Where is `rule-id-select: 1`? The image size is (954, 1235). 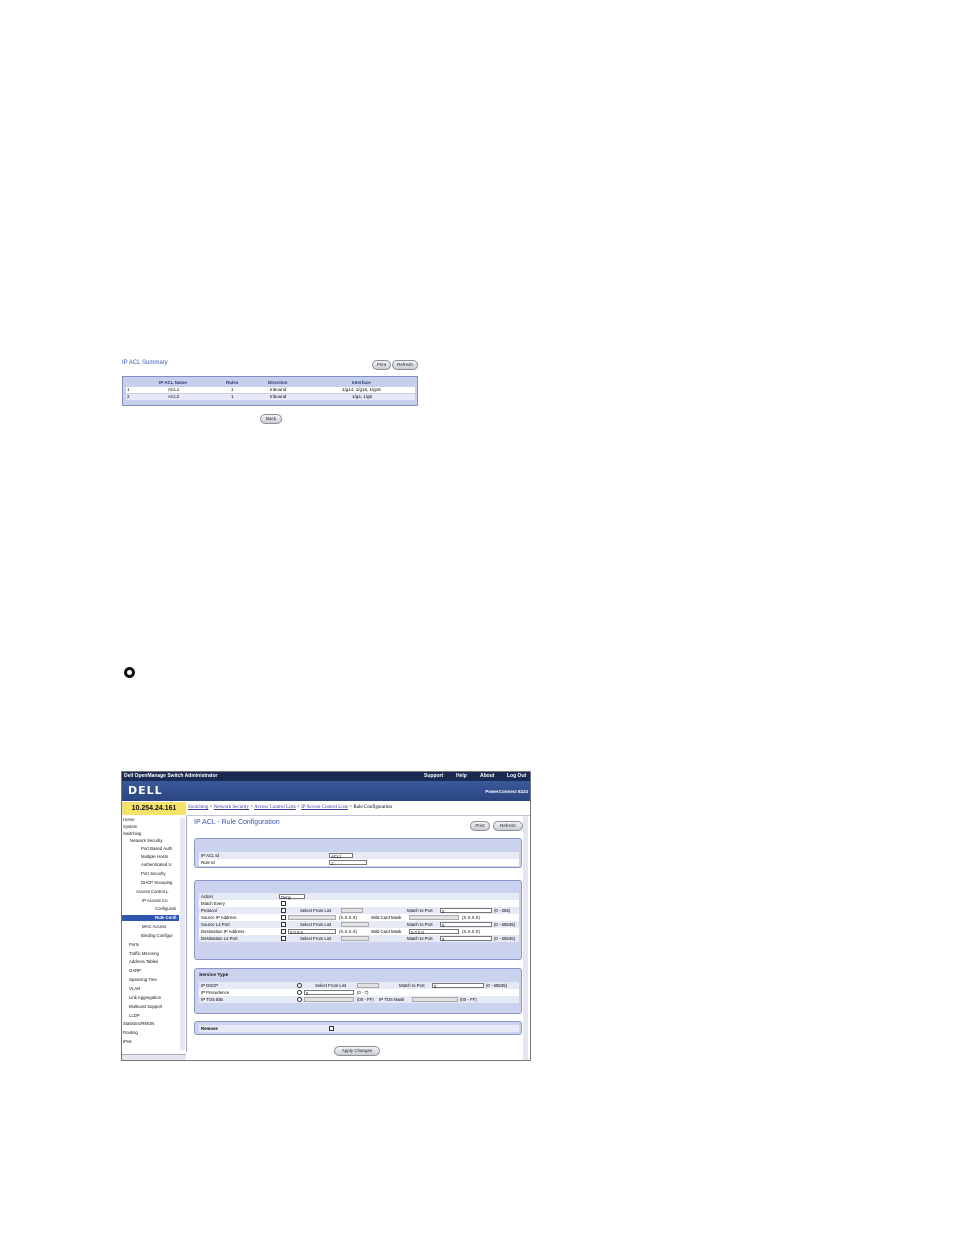
rule-id-select: 1 is located at coordinates (348, 863).